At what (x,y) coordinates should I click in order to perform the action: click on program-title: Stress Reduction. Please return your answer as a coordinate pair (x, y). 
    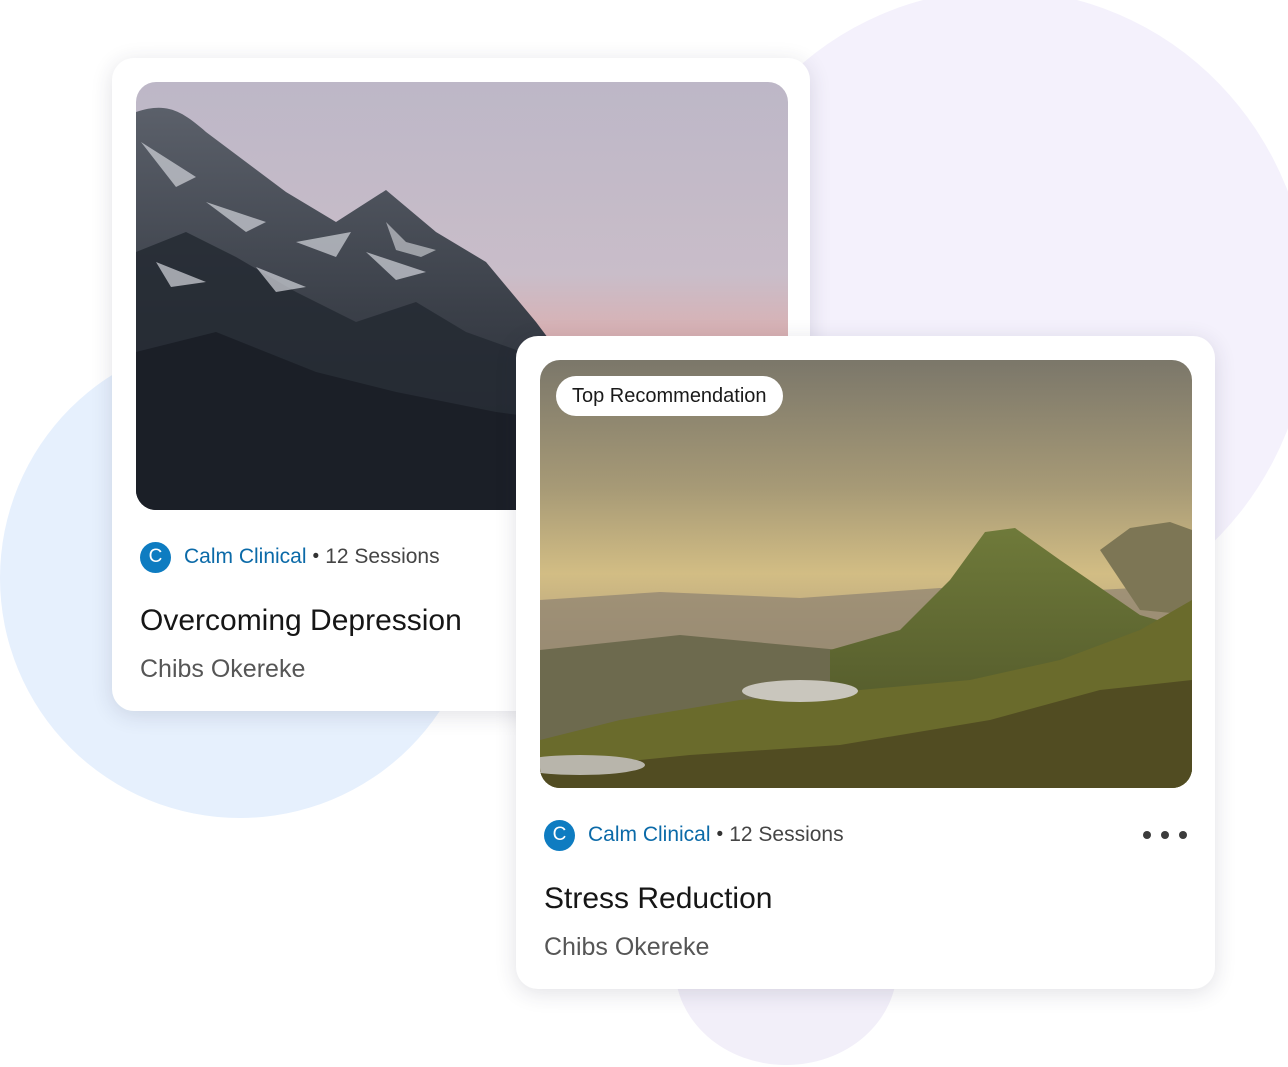
    Looking at the image, I should click on (658, 899).